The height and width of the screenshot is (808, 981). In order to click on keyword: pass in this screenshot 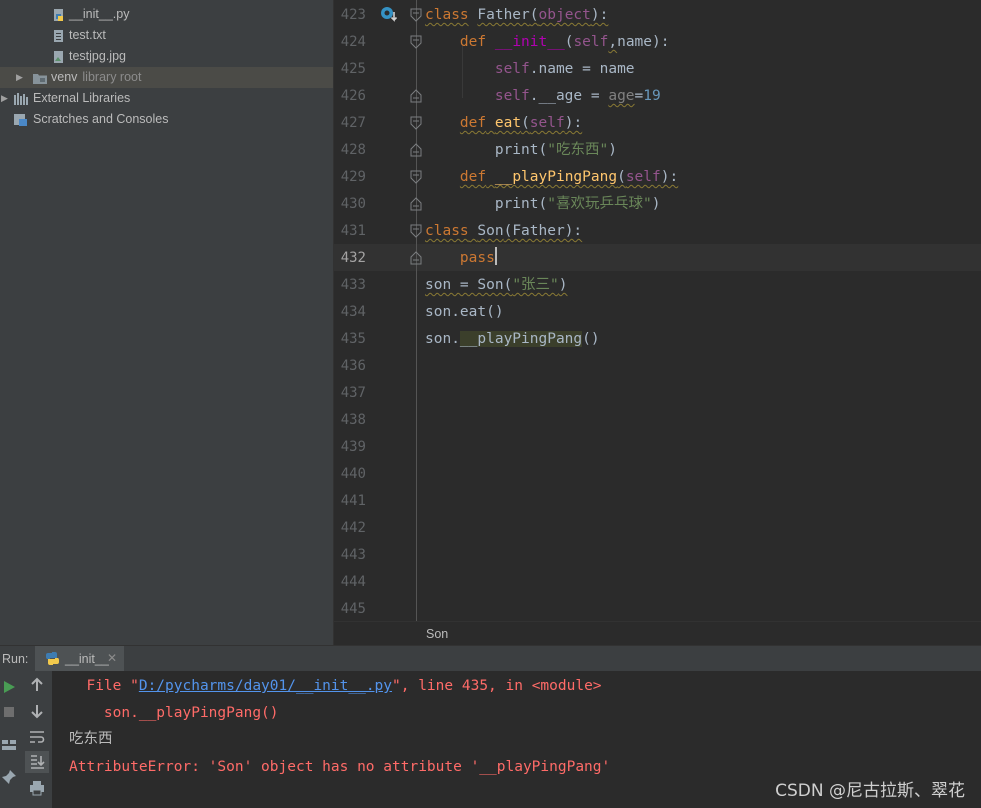, I will do `click(477, 258)`.